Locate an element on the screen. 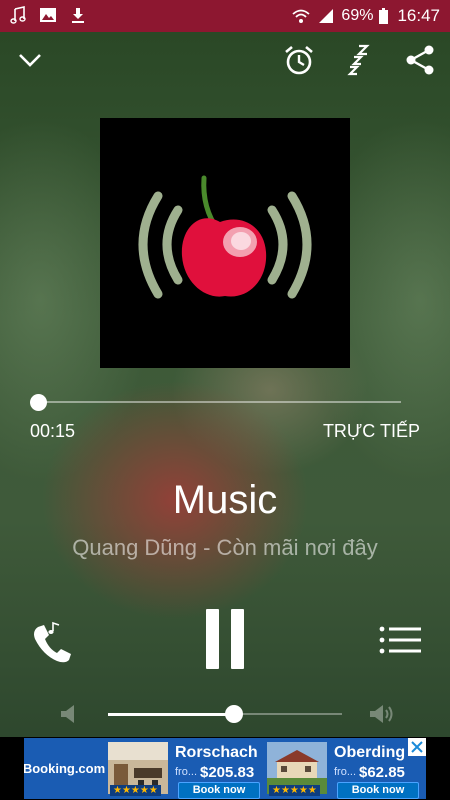 Image resolution: width=450 pixels, height=800 pixels. playlist-button is located at coordinates (400, 640).